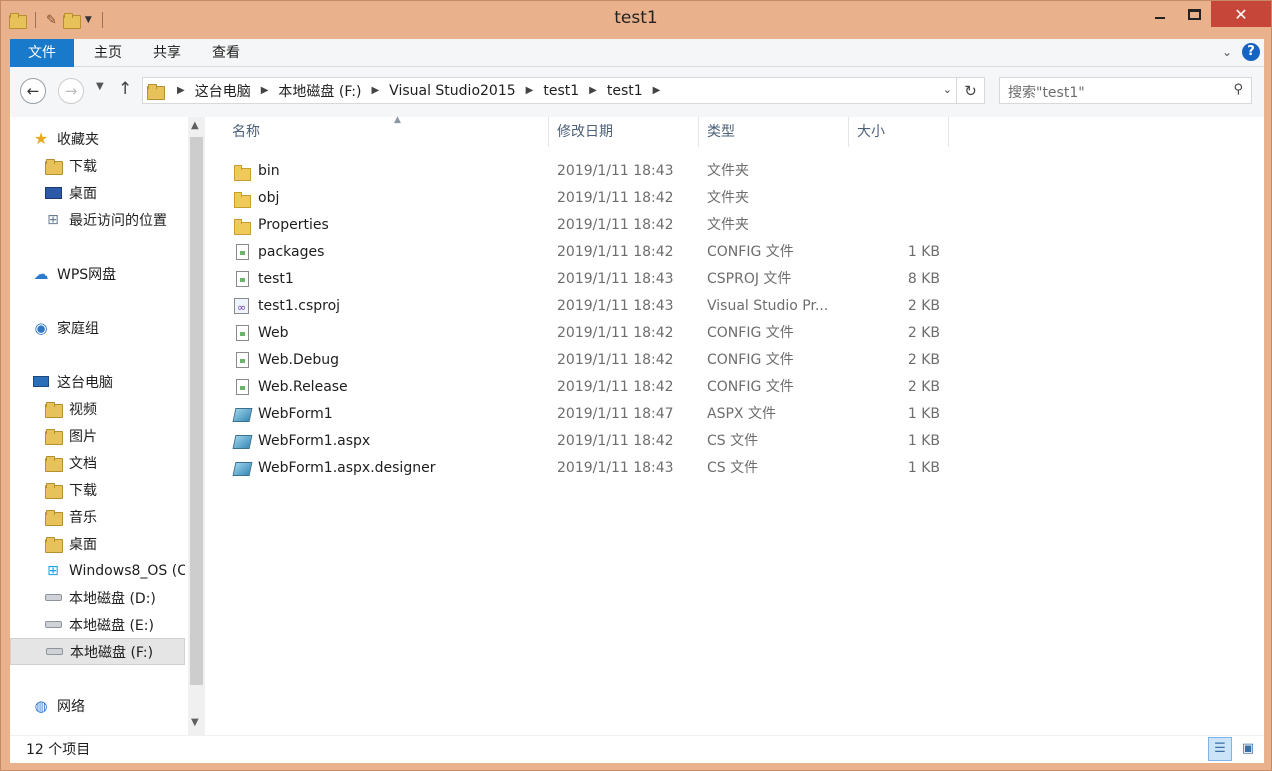 The image size is (1272, 771). Describe the element at coordinates (580, 279) in the screenshot. I see `file-row: test1 2019/1/11 18:43 CSPROJ 文件 8 KB` at that location.